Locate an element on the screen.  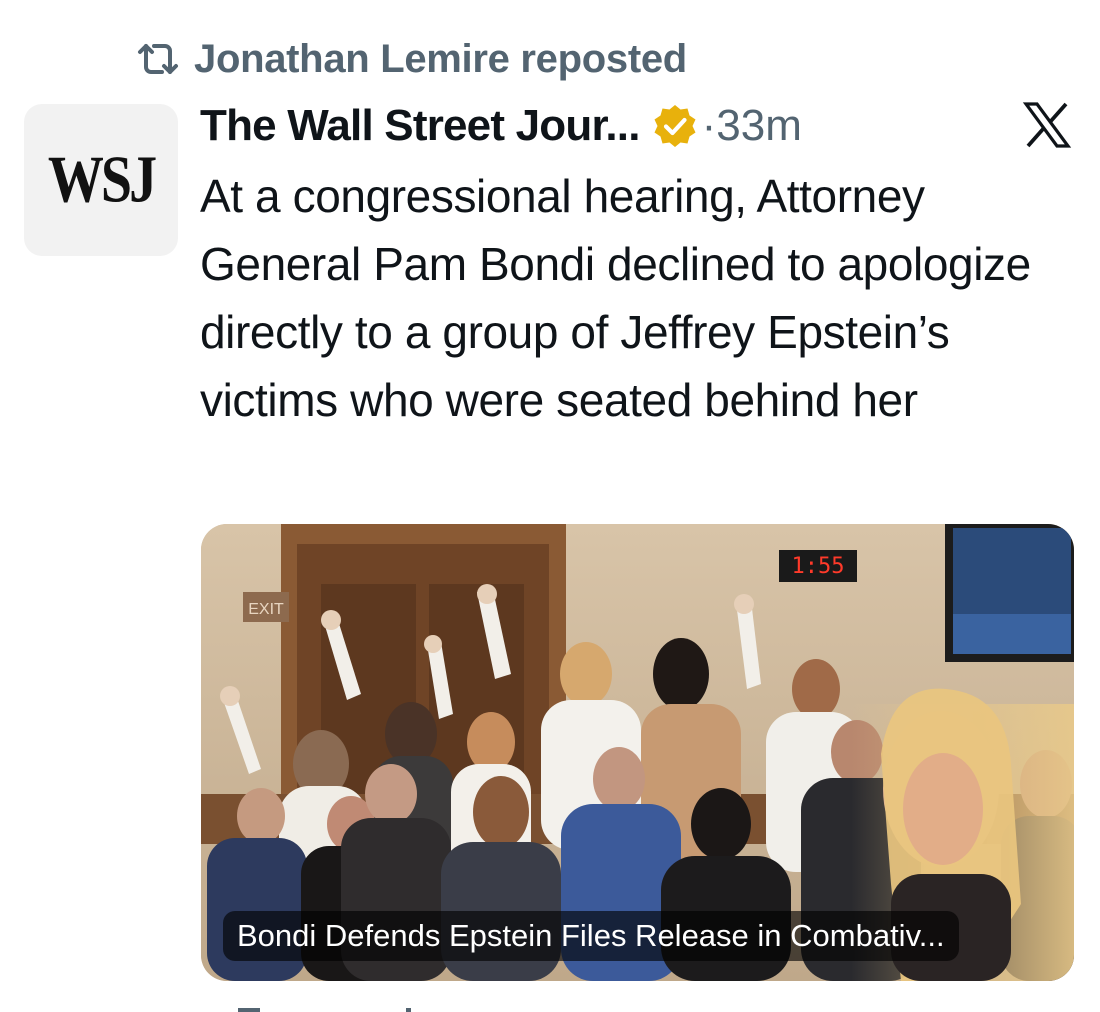
next-item-partial-text is located at coordinates (324, 1010).